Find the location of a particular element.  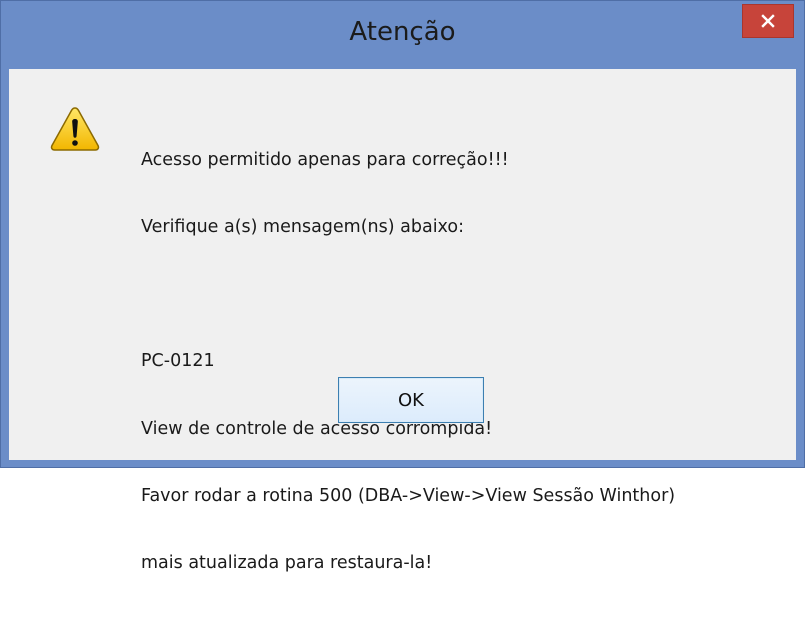

message-line: Acesso permitido apenas para correção!!! is located at coordinates (325, 159).